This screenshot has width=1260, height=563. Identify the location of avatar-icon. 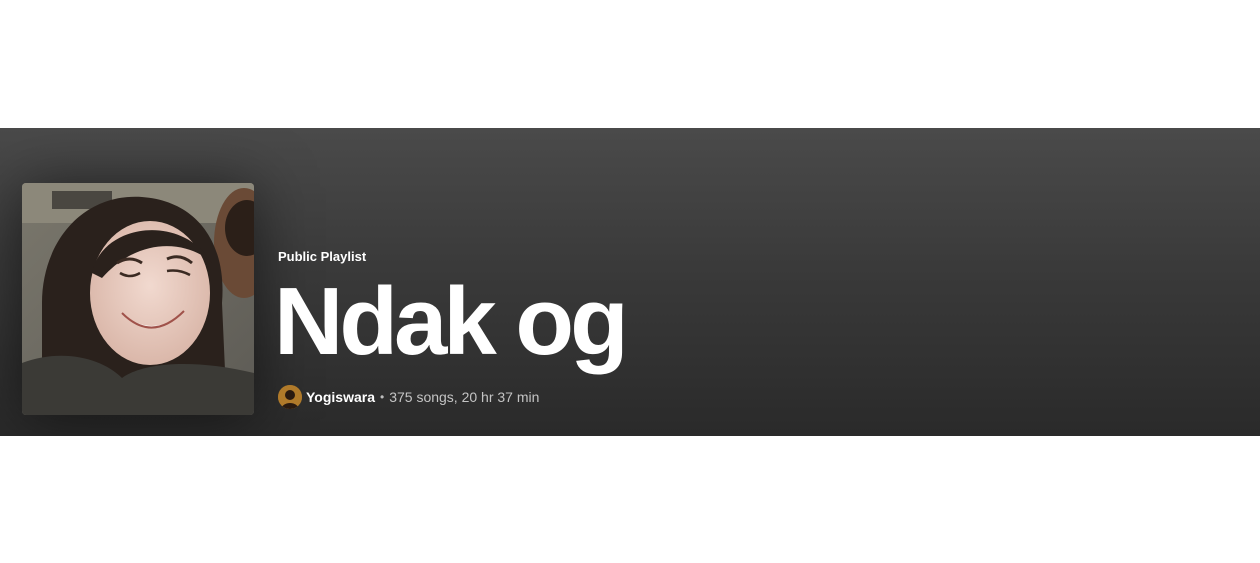
(290, 397).